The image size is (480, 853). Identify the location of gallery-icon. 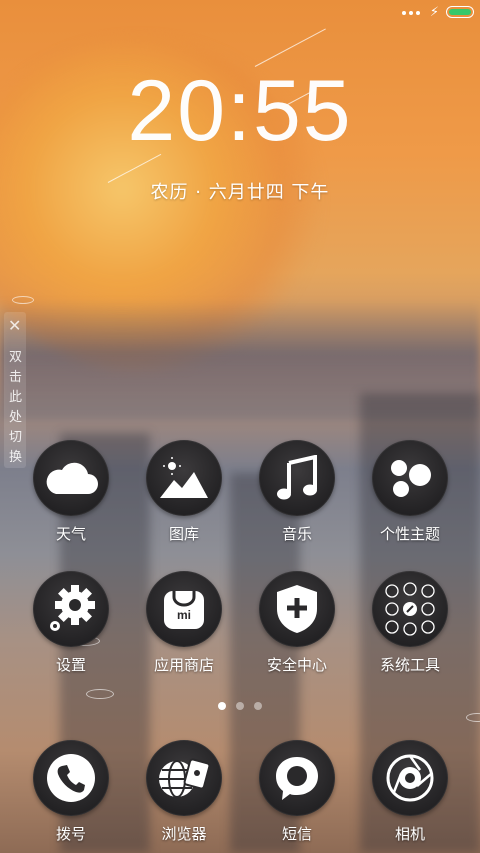
(184, 478).